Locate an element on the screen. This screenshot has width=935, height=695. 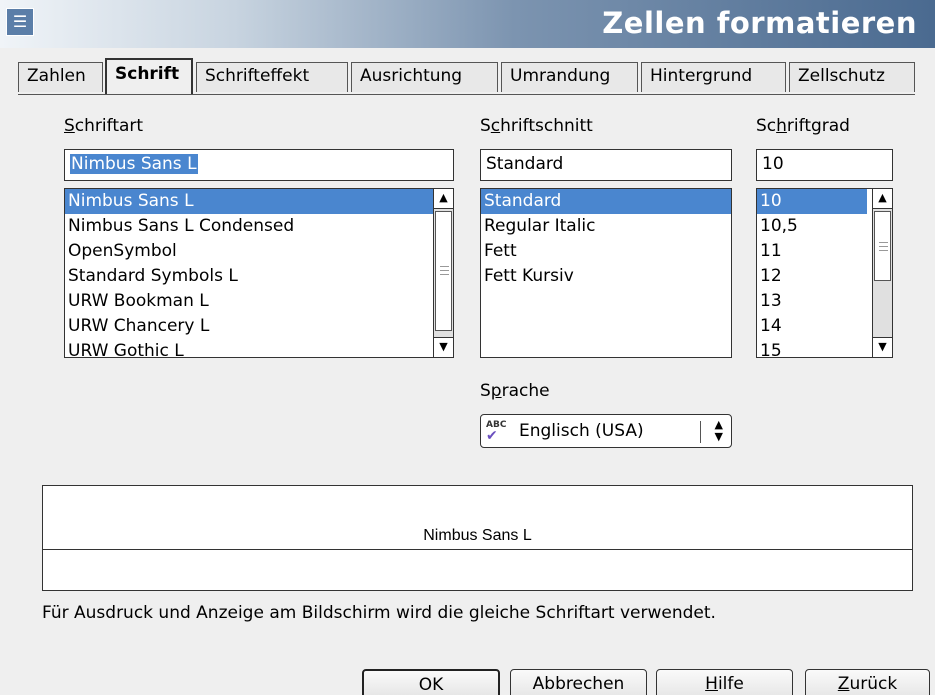
list-item: Standard is located at coordinates (606, 201).